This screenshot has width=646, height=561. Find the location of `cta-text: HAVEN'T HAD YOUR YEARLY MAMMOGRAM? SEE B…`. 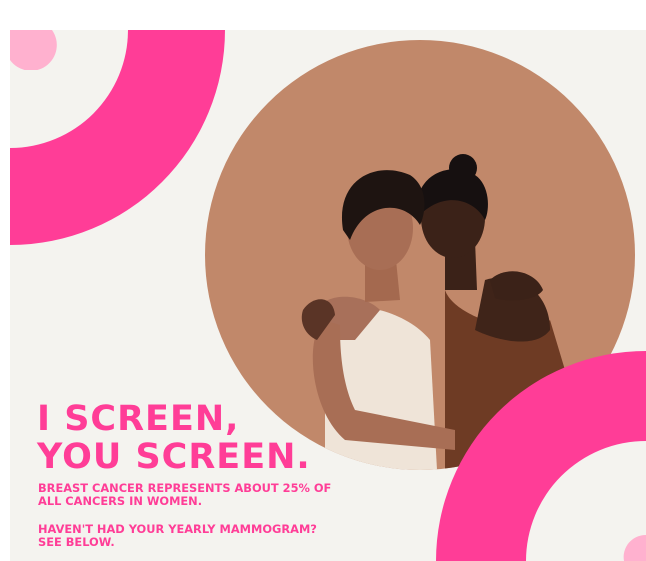

cta-text: HAVEN'T HAD YOUR YEARLY MAMMOGRAM? SEE B… is located at coordinates (177, 535).